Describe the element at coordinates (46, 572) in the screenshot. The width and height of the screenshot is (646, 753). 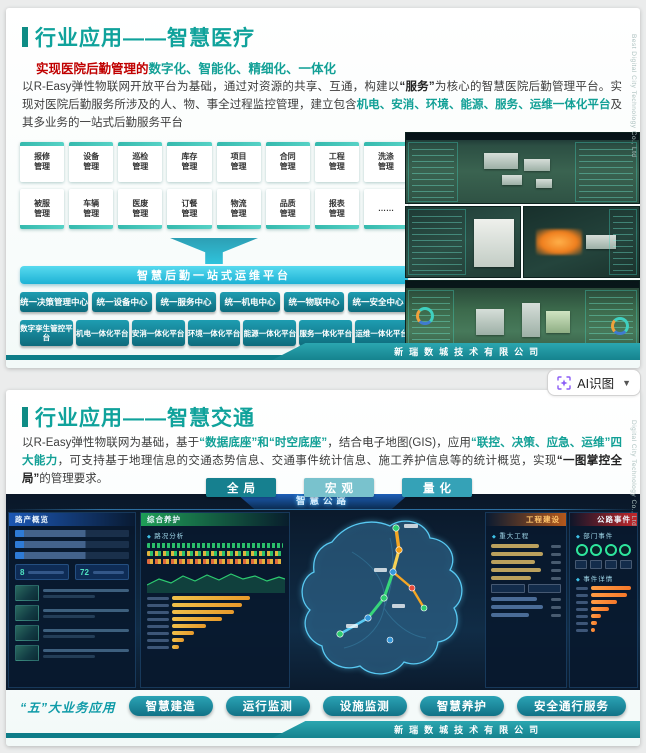
I see `stat-bar` at that location.